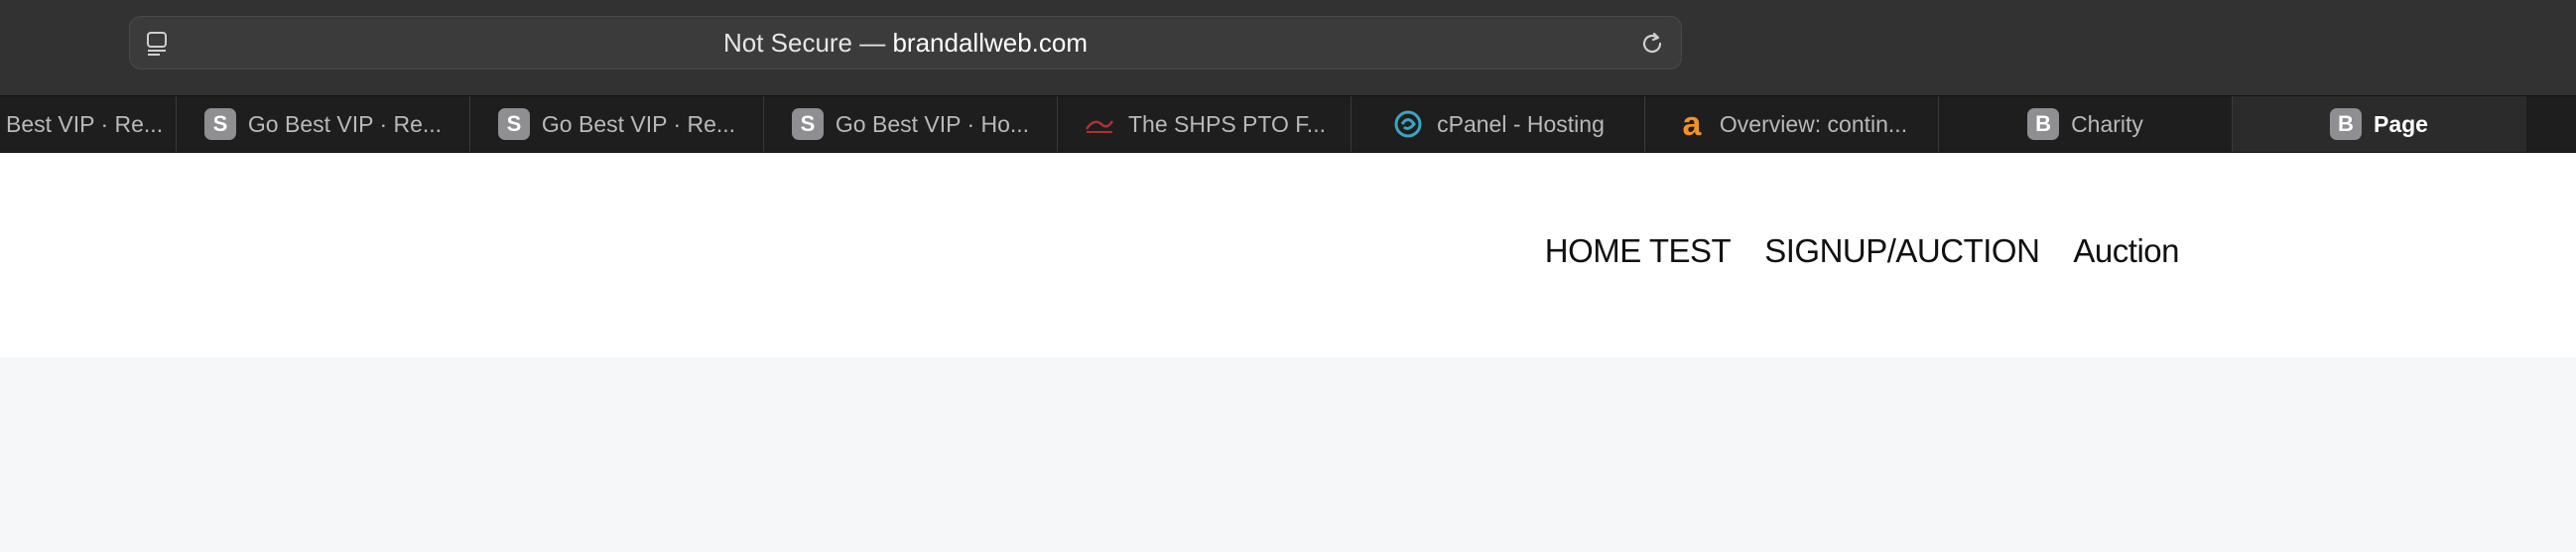 The width and height of the screenshot is (2576, 552). I want to click on tab-6: cPanel - Hosting, so click(1498, 124).